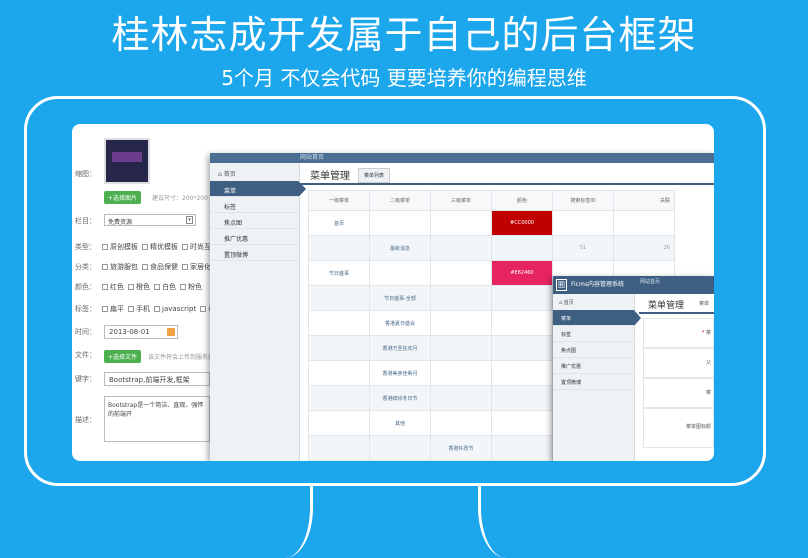 This screenshot has height=558, width=808. I want to click on cms-top-bar: 囿 Ficms内容管理系统 网站首页, so click(633, 285).